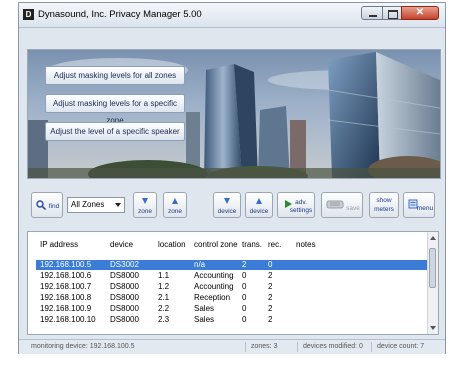 This screenshot has width=461, height=366. What do you see at coordinates (353, 208) in the screenshot?
I see `save-label: save` at bounding box center [353, 208].